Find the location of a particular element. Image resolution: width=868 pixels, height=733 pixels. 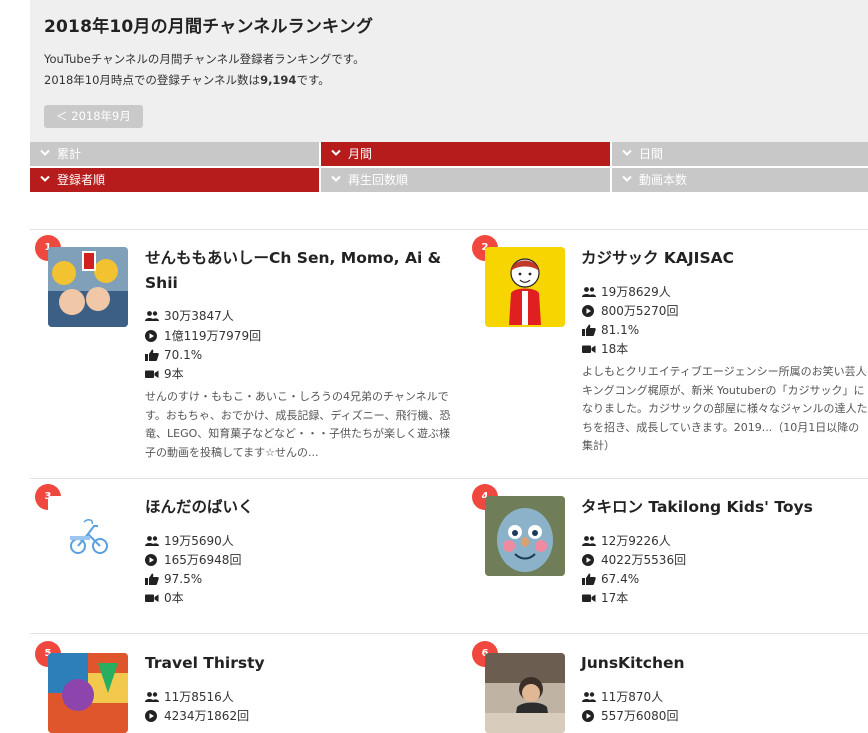

tab-label: 累計 is located at coordinates (69, 154).